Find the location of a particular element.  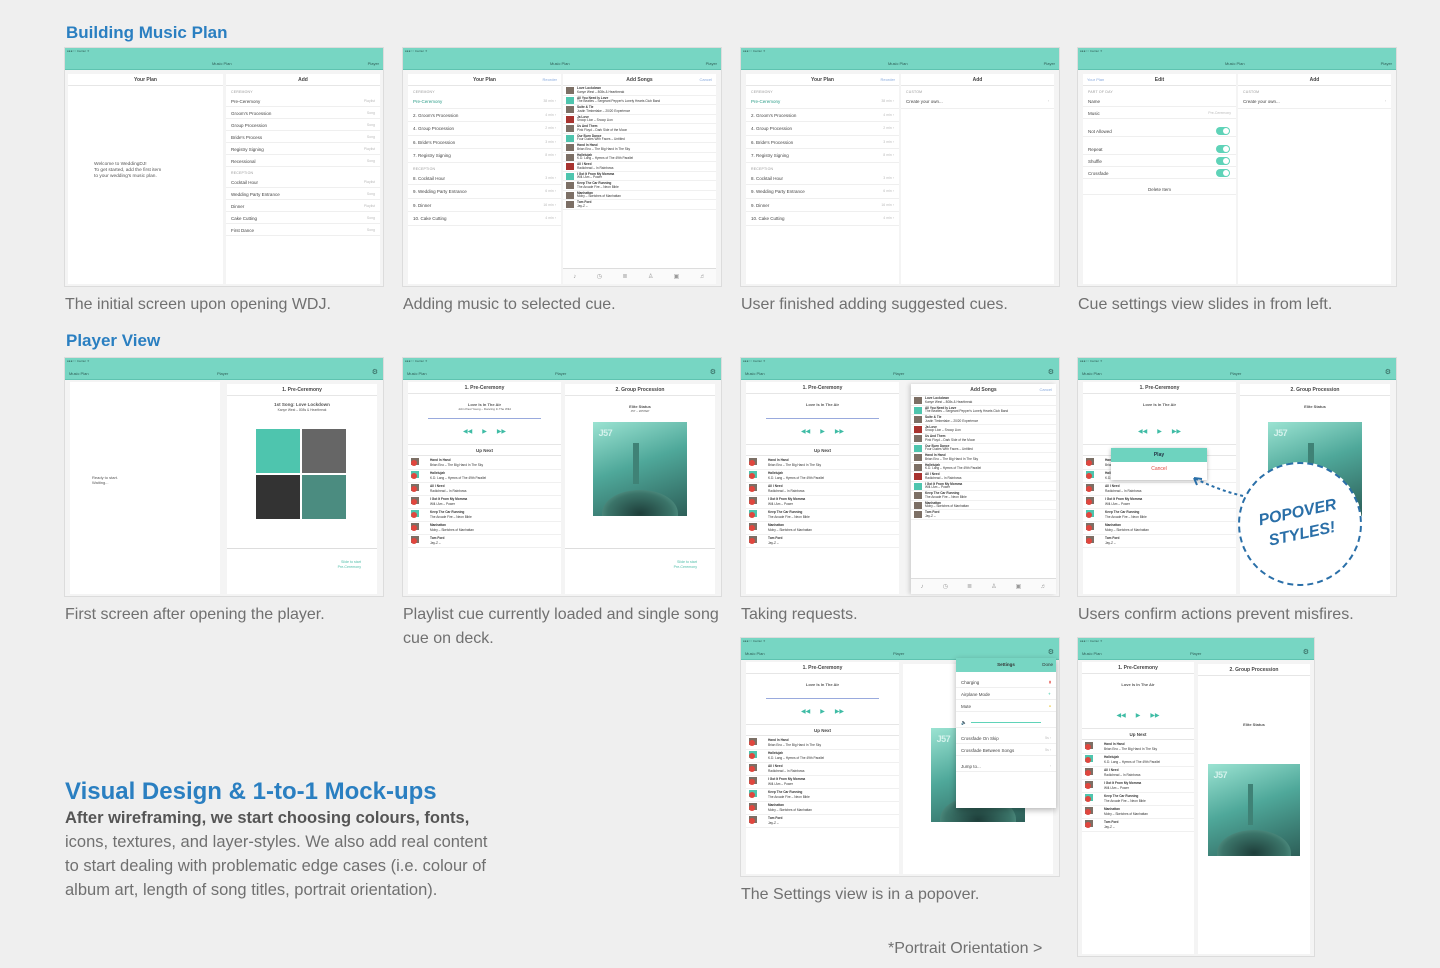

cue-row: 4. Group Procession 2 min › is located at coordinates (484, 129).